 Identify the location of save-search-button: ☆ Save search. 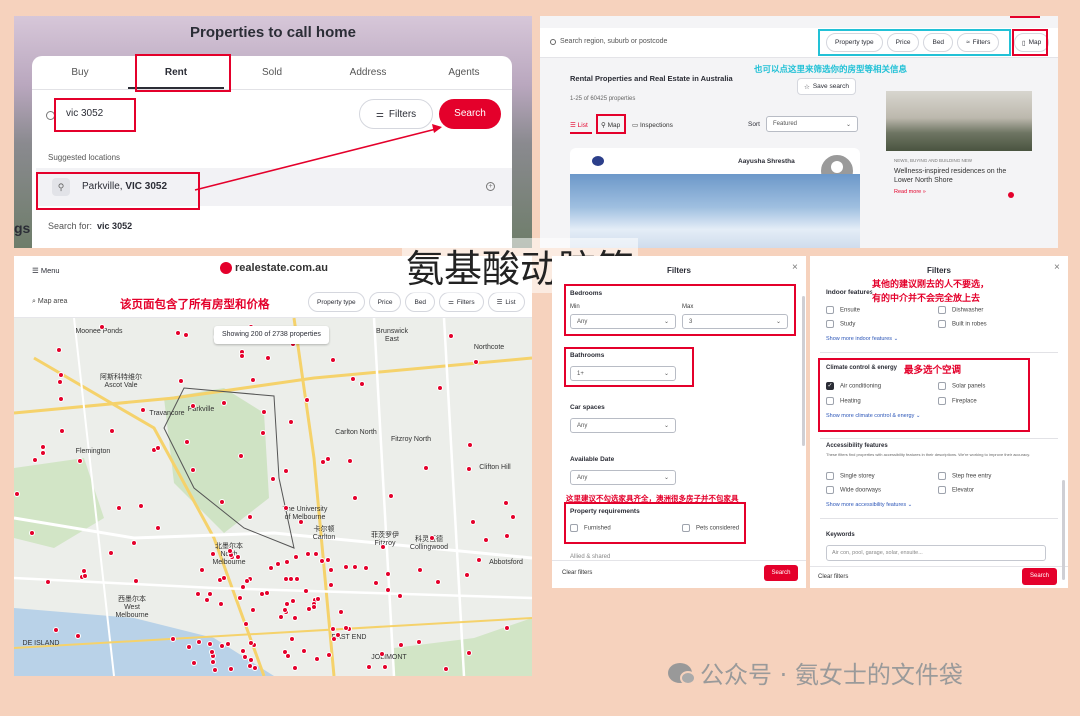
(826, 86).